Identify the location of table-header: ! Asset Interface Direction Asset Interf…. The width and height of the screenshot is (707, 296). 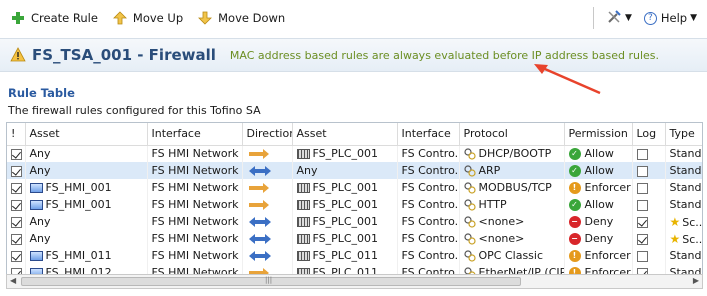
(354, 134).